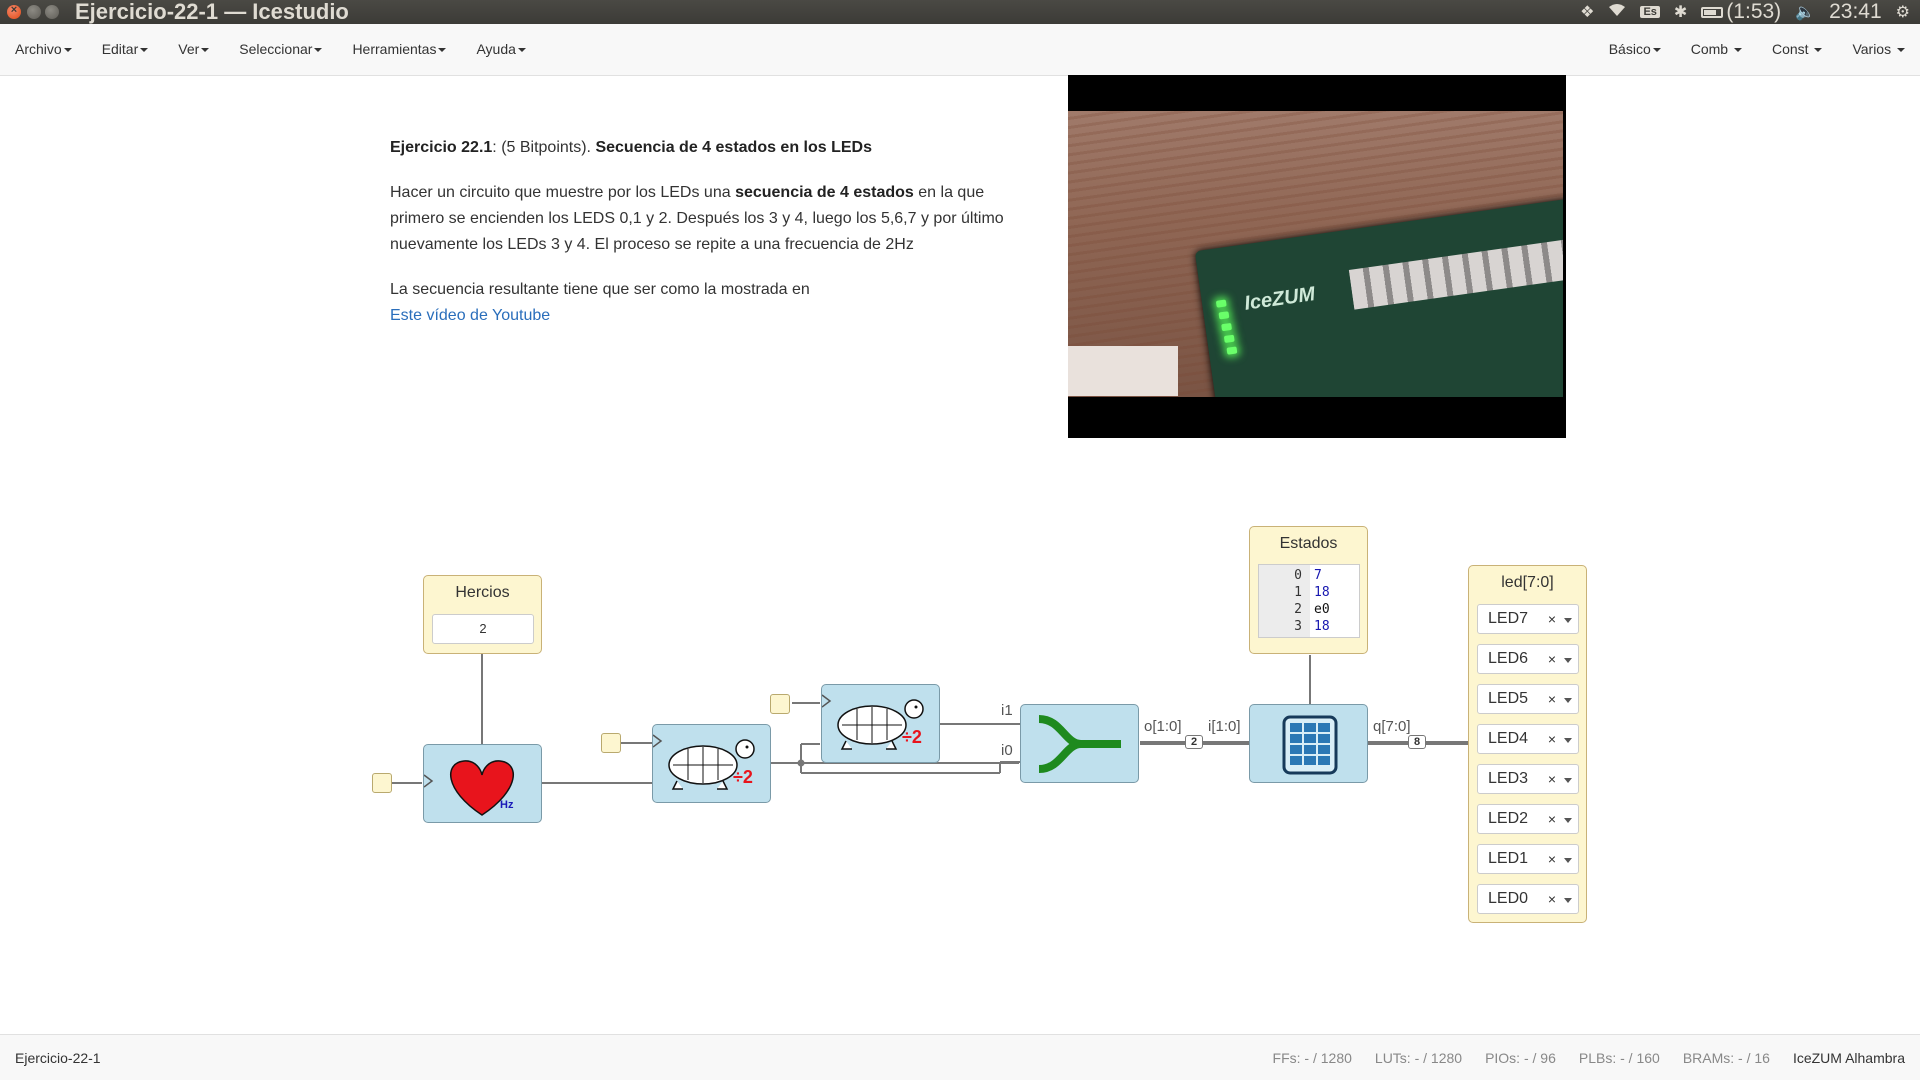  What do you see at coordinates (1527, 582) in the screenshot?
I see `led-output-title: led[7:0]` at bounding box center [1527, 582].